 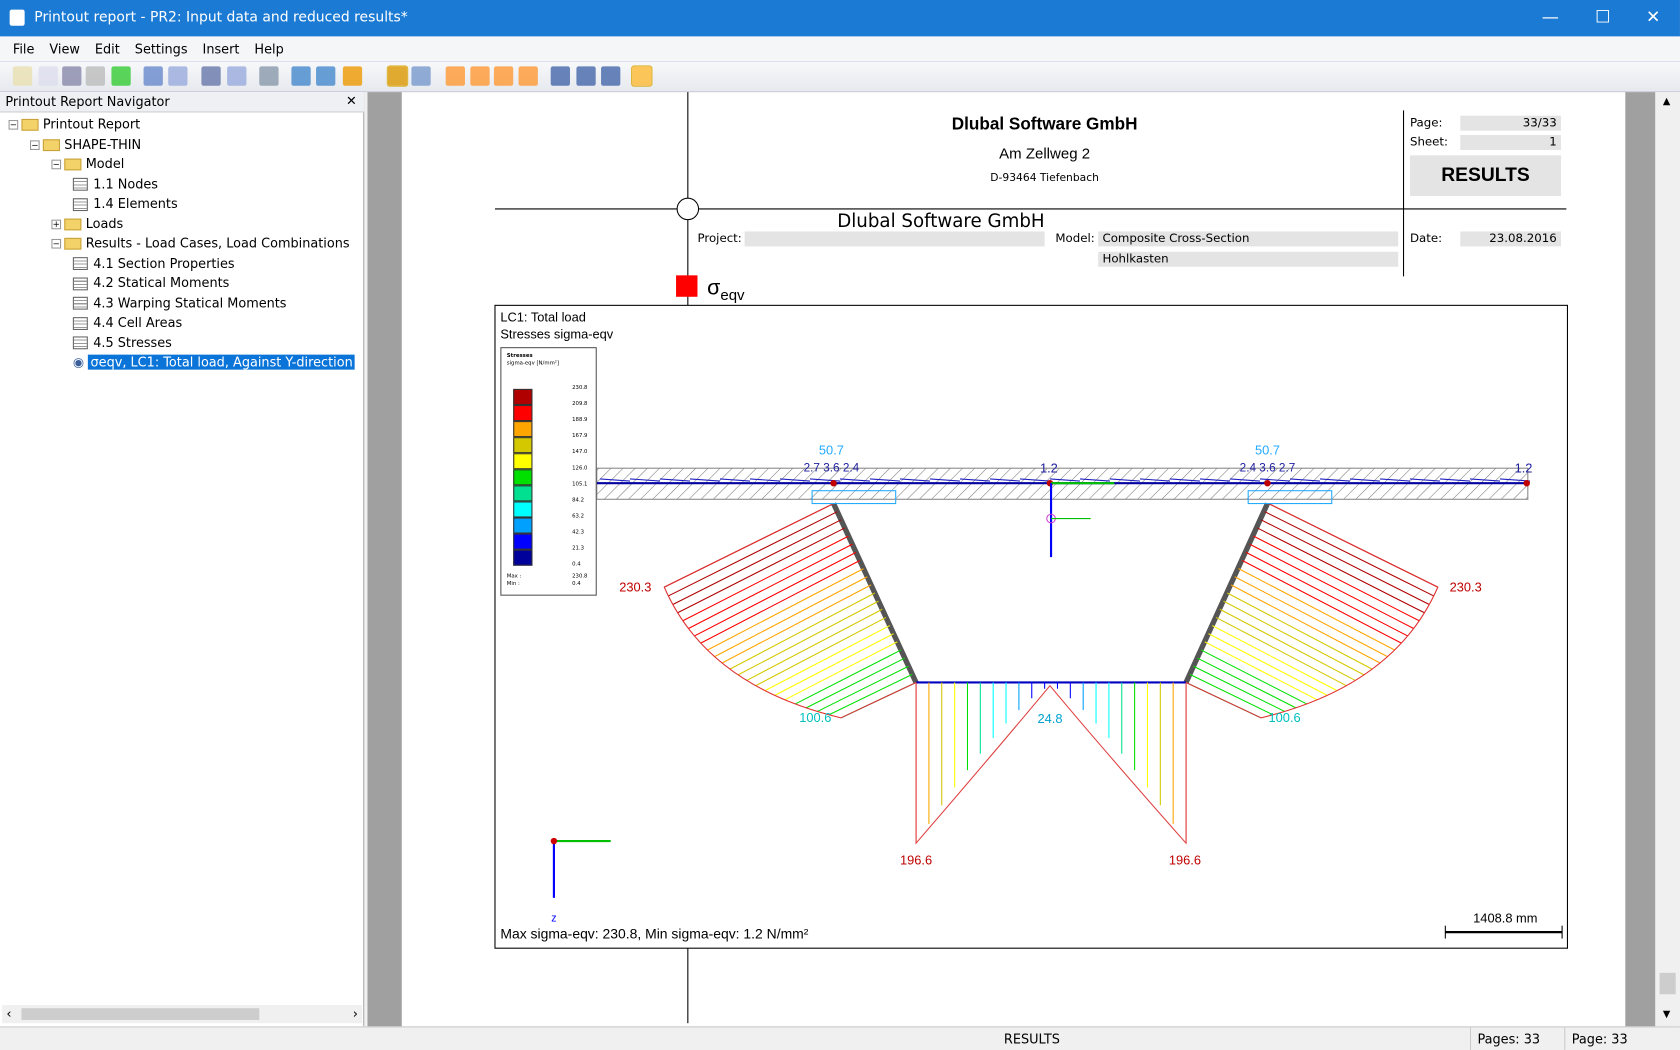 I want to click on legend-max: 230.8, so click(x=580, y=576).